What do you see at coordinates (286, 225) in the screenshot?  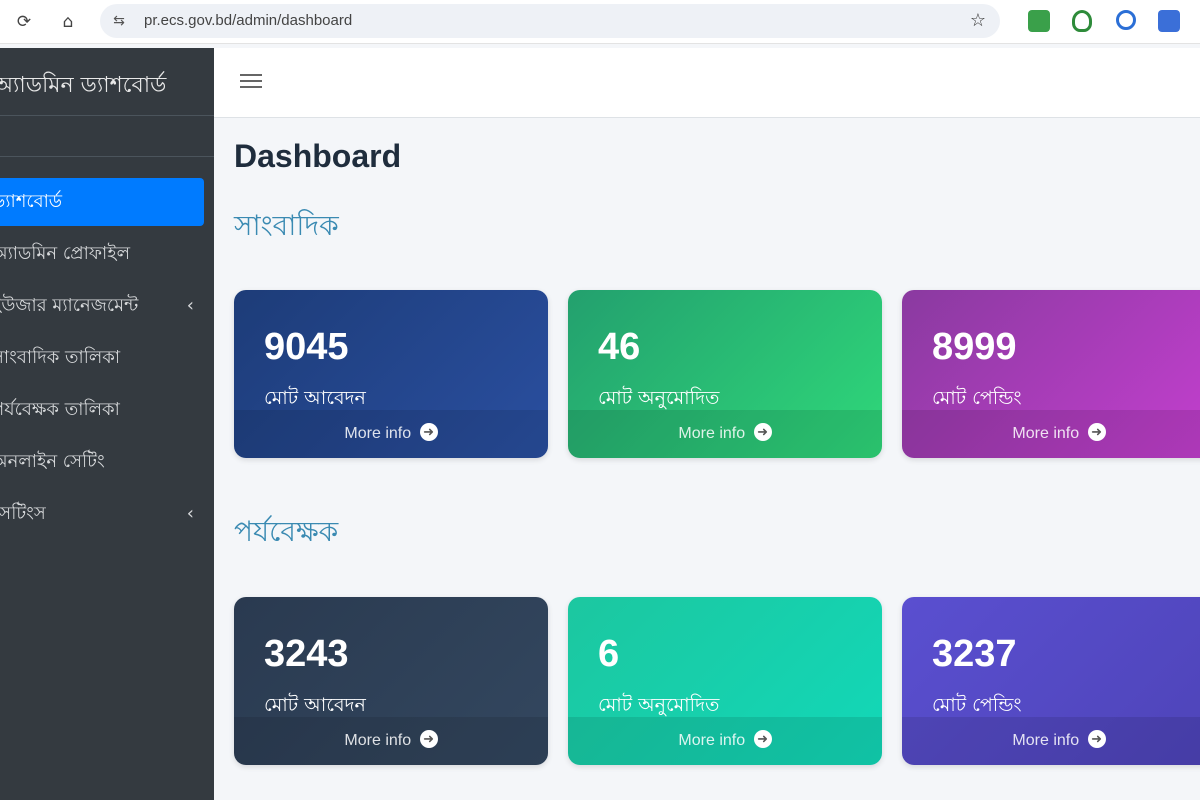 I see `section-title-journalist: সাংবাদিক` at bounding box center [286, 225].